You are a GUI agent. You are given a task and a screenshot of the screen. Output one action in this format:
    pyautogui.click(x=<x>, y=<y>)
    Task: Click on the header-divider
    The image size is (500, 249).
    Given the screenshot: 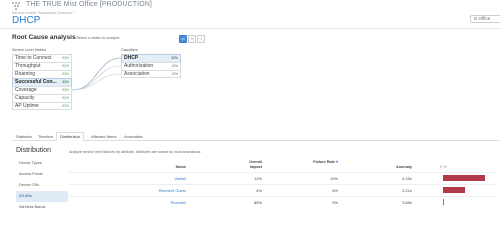 What is the action you would take?
    pyautogui.click(x=282, y=172)
    